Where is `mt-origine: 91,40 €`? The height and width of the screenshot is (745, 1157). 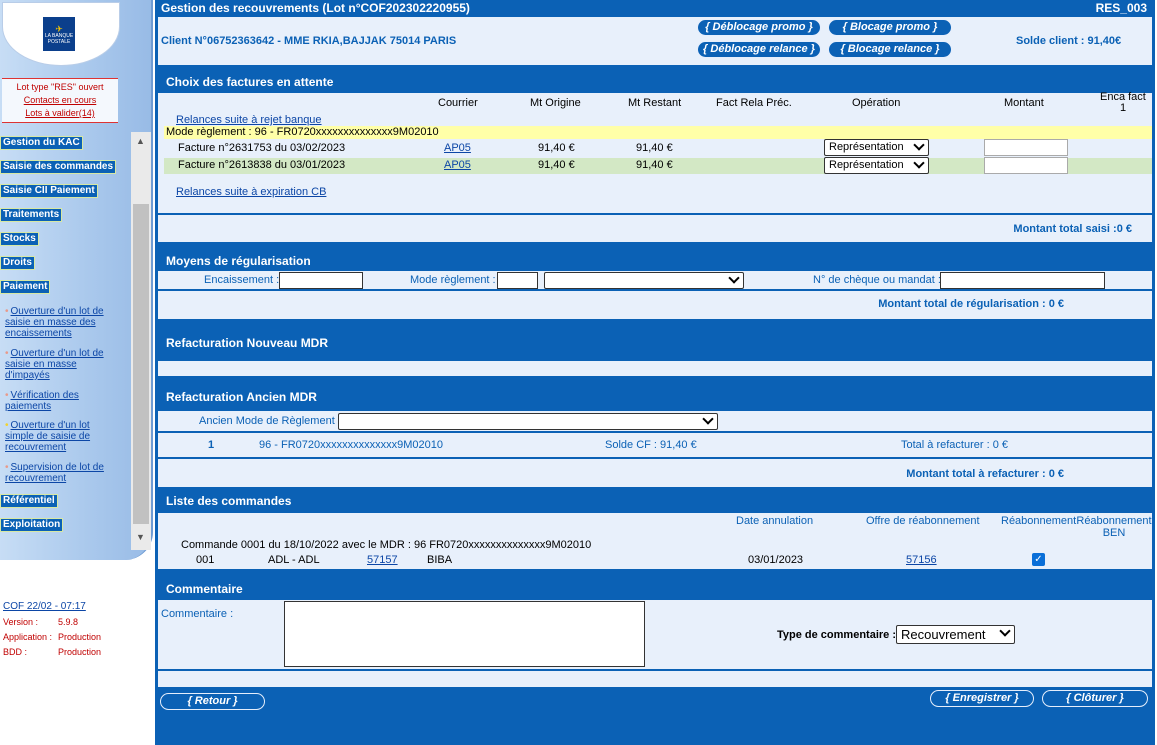 mt-origine: 91,40 € is located at coordinates (556, 165).